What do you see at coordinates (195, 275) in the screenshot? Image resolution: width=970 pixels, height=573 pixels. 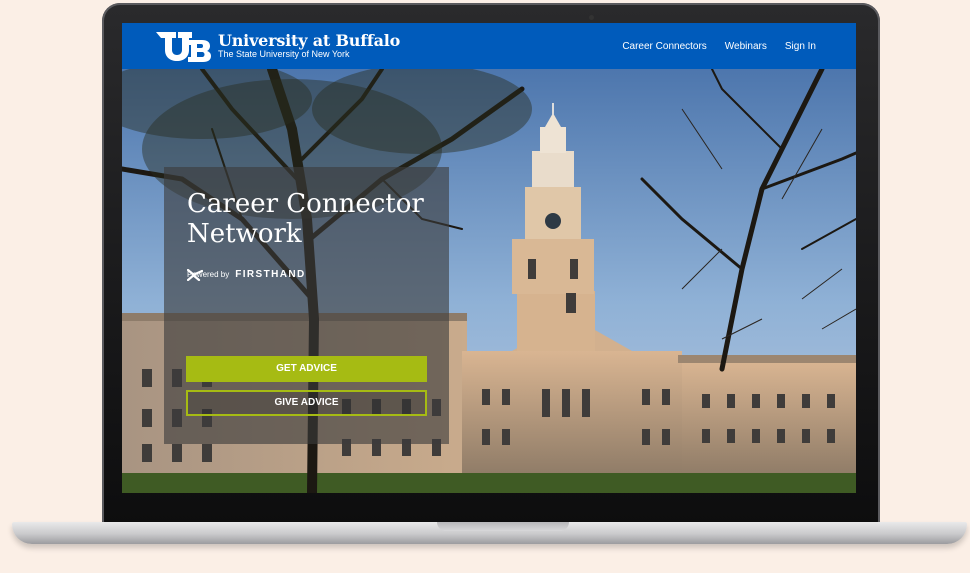 I see `firsthand-logo-icon` at bounding box center [195, 275].